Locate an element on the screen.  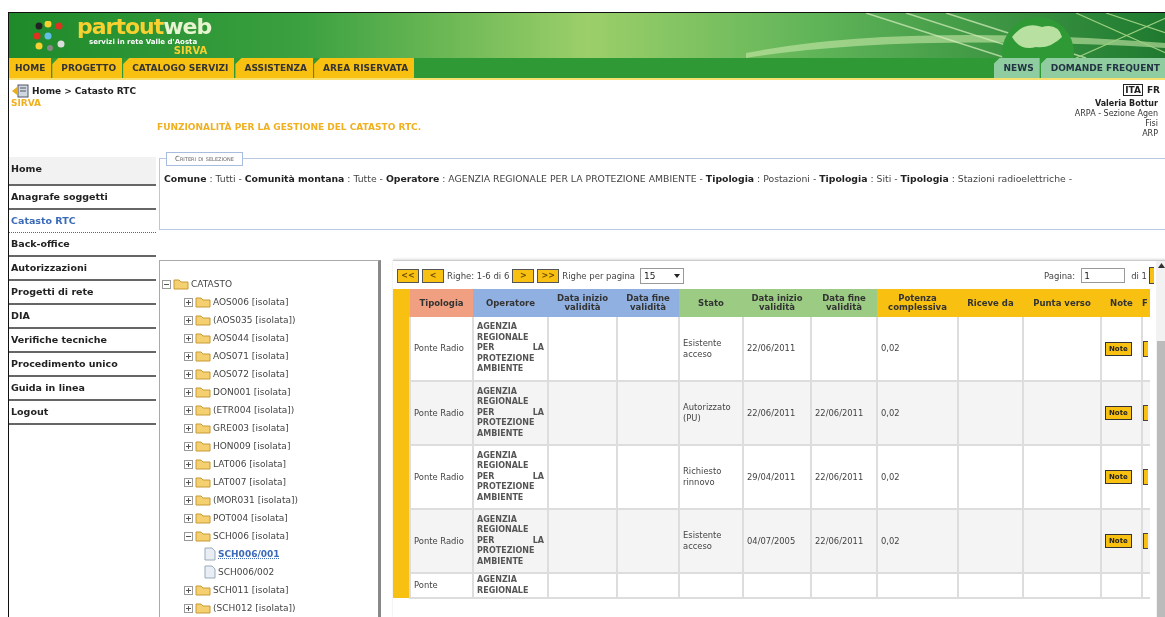
tree-node: (MOR031 [isolata]) is located at coordinates (255, 500).